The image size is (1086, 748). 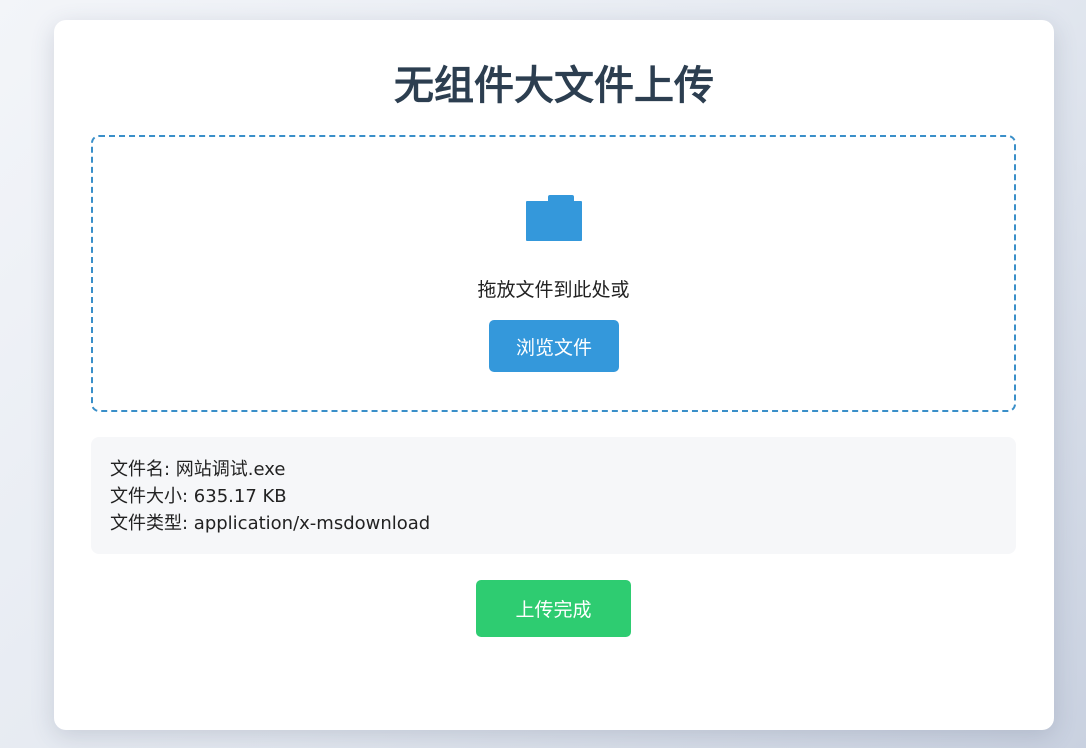 I want to click on file-size-line: 文件大小: 635.17 KB, so click(x=198, y=496).